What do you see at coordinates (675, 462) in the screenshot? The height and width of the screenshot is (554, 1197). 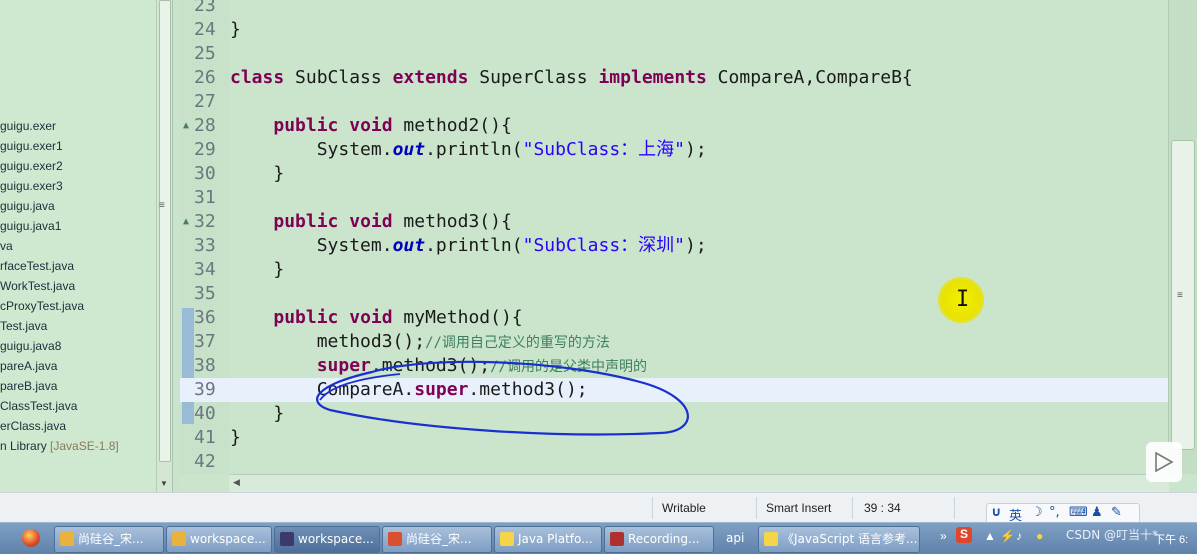 I see `code-line: 42` at bounding box center [675, 462].